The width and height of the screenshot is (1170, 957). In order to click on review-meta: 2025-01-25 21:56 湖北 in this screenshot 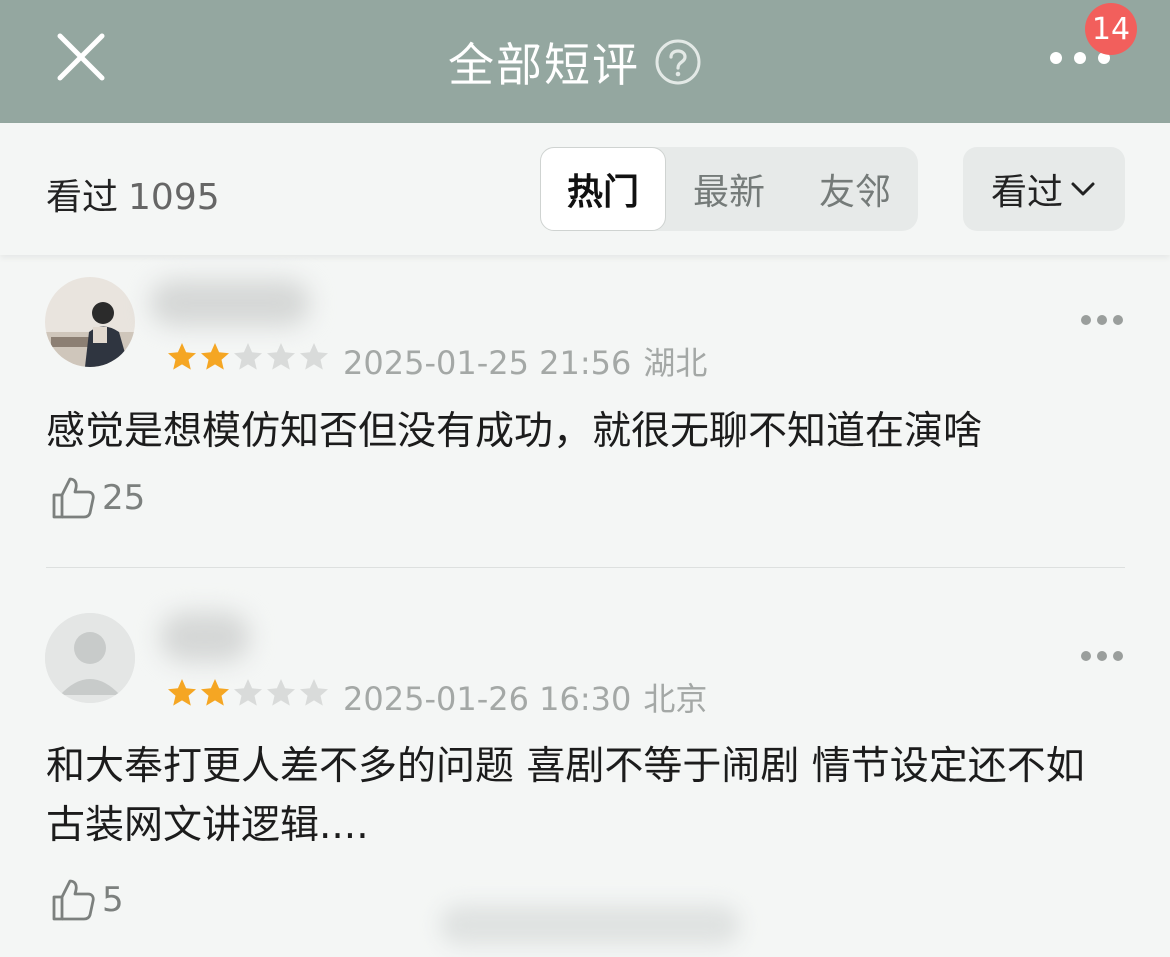, I will do `click(525, 361)`.